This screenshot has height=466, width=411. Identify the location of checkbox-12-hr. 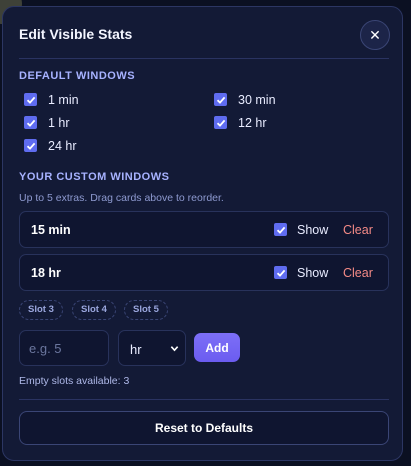
(220, 122).